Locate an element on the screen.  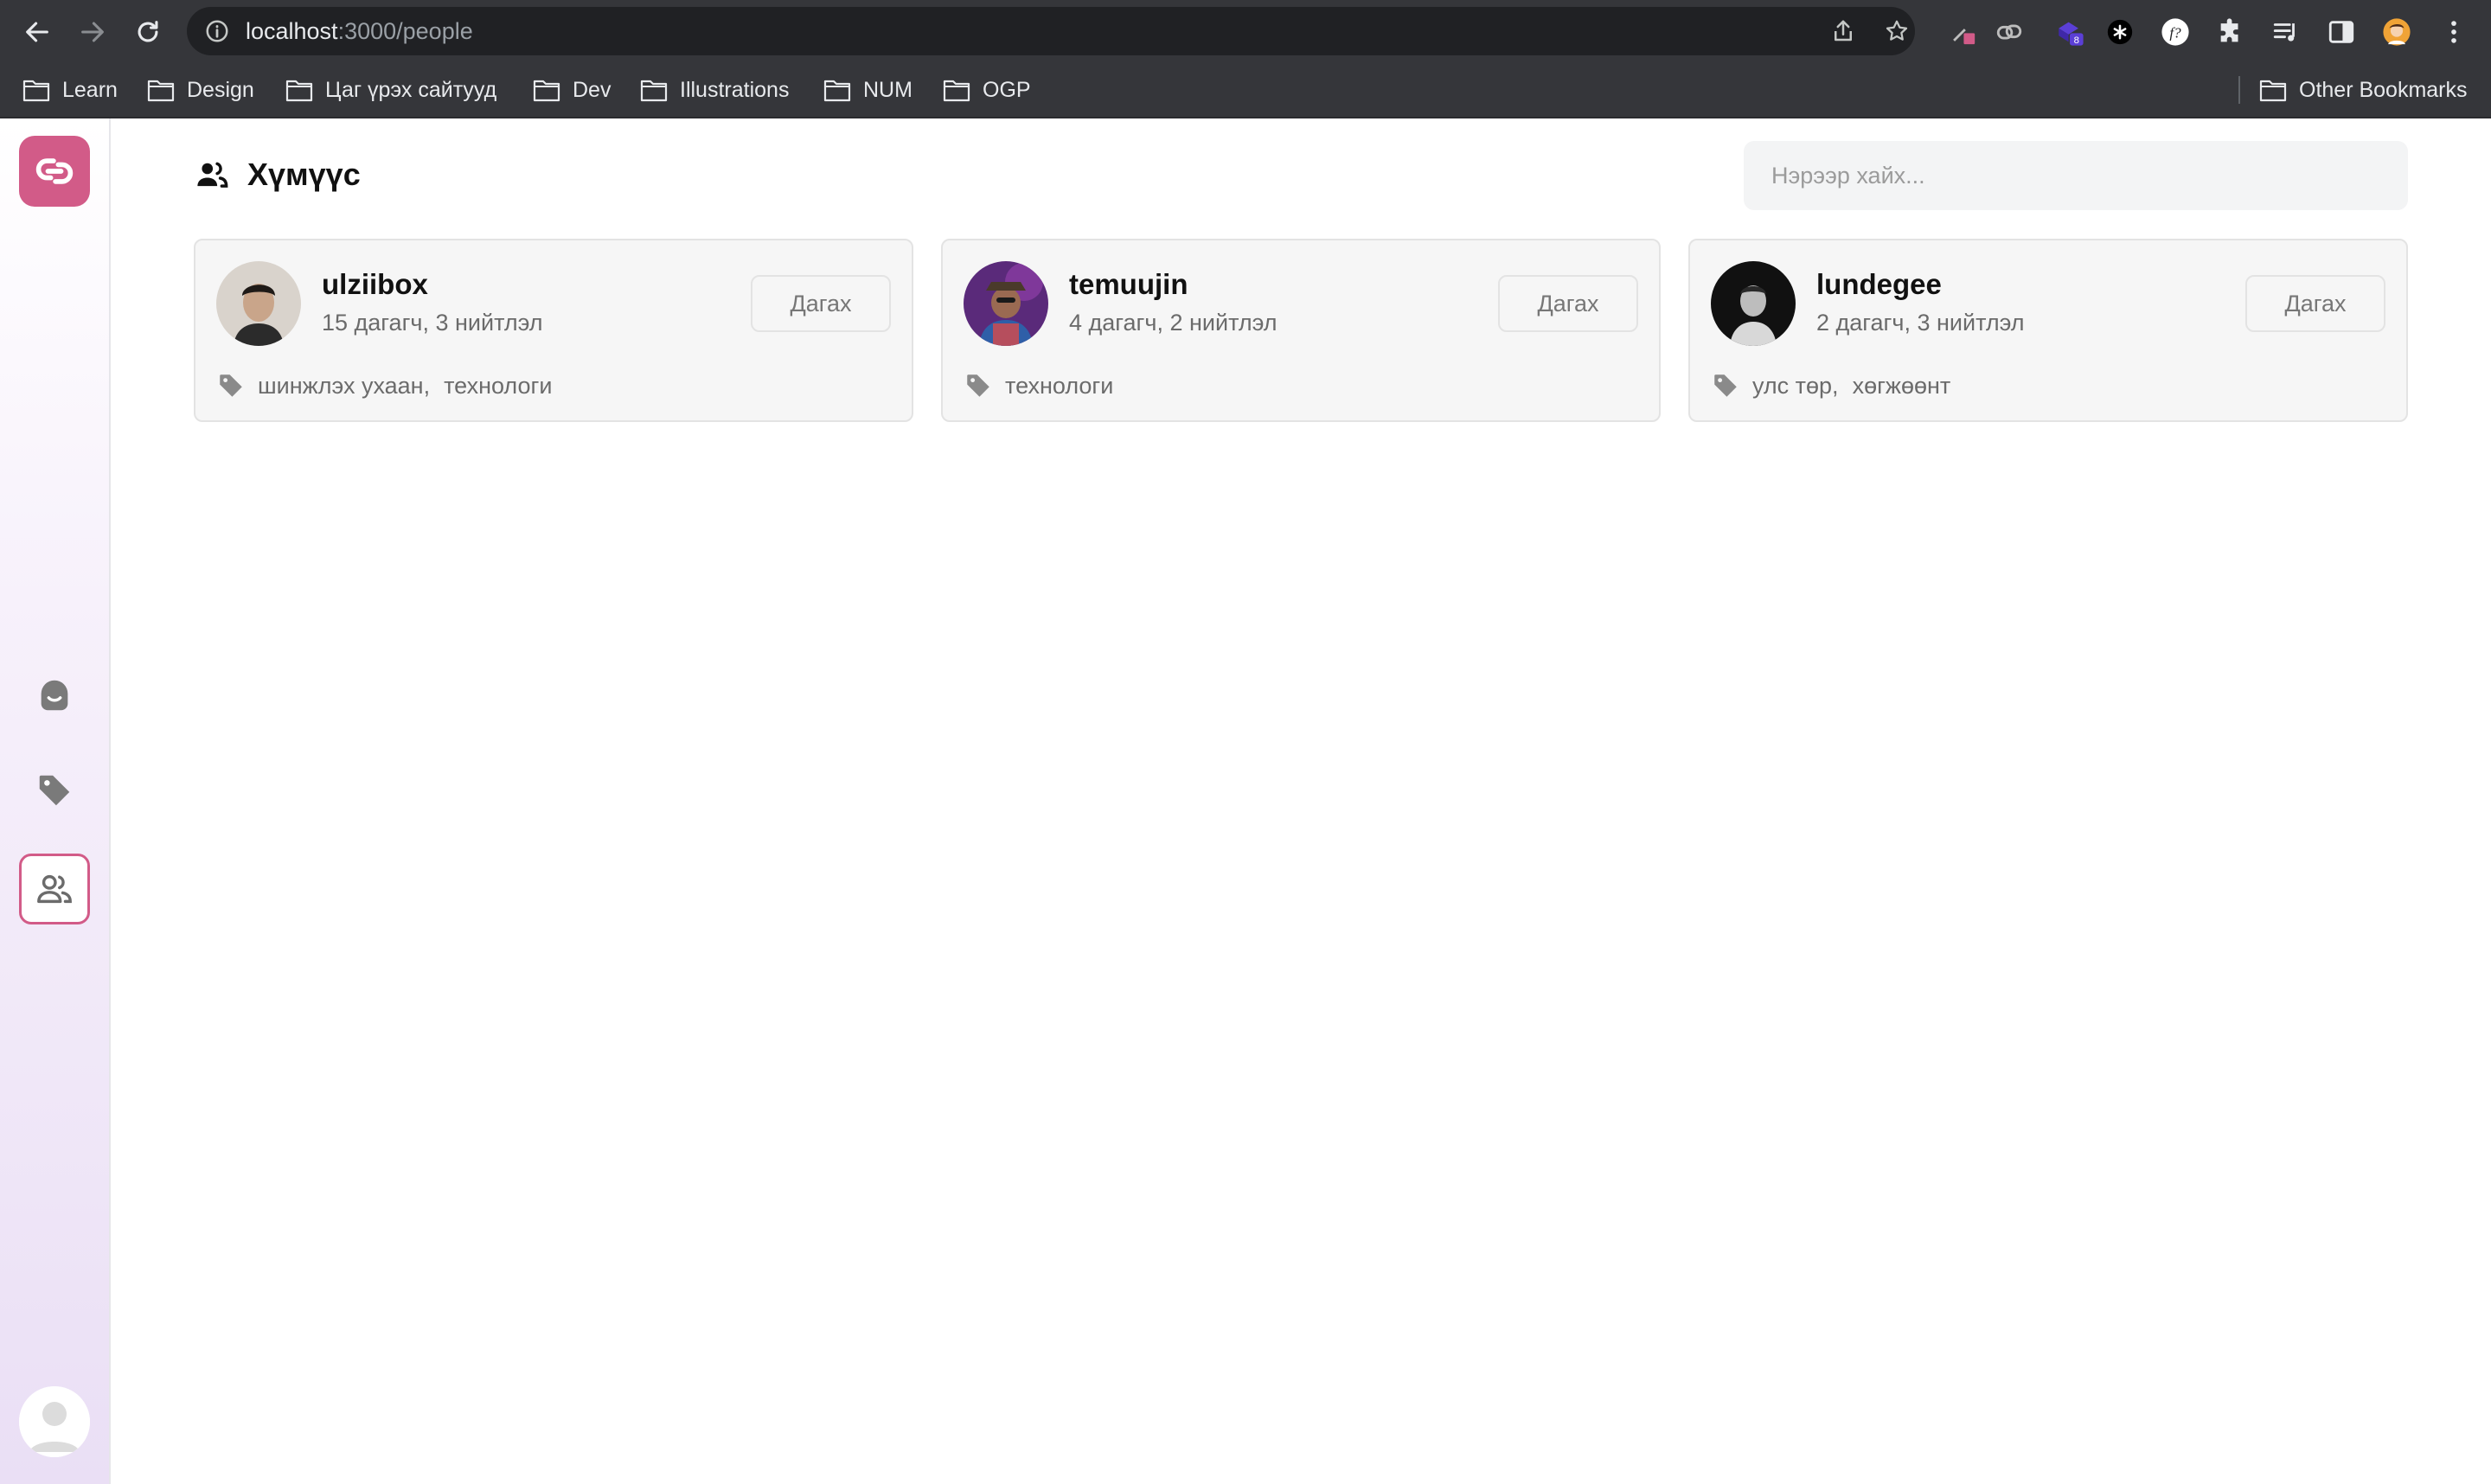
extension-badge: 8 is located at coordinates (2070, 32).